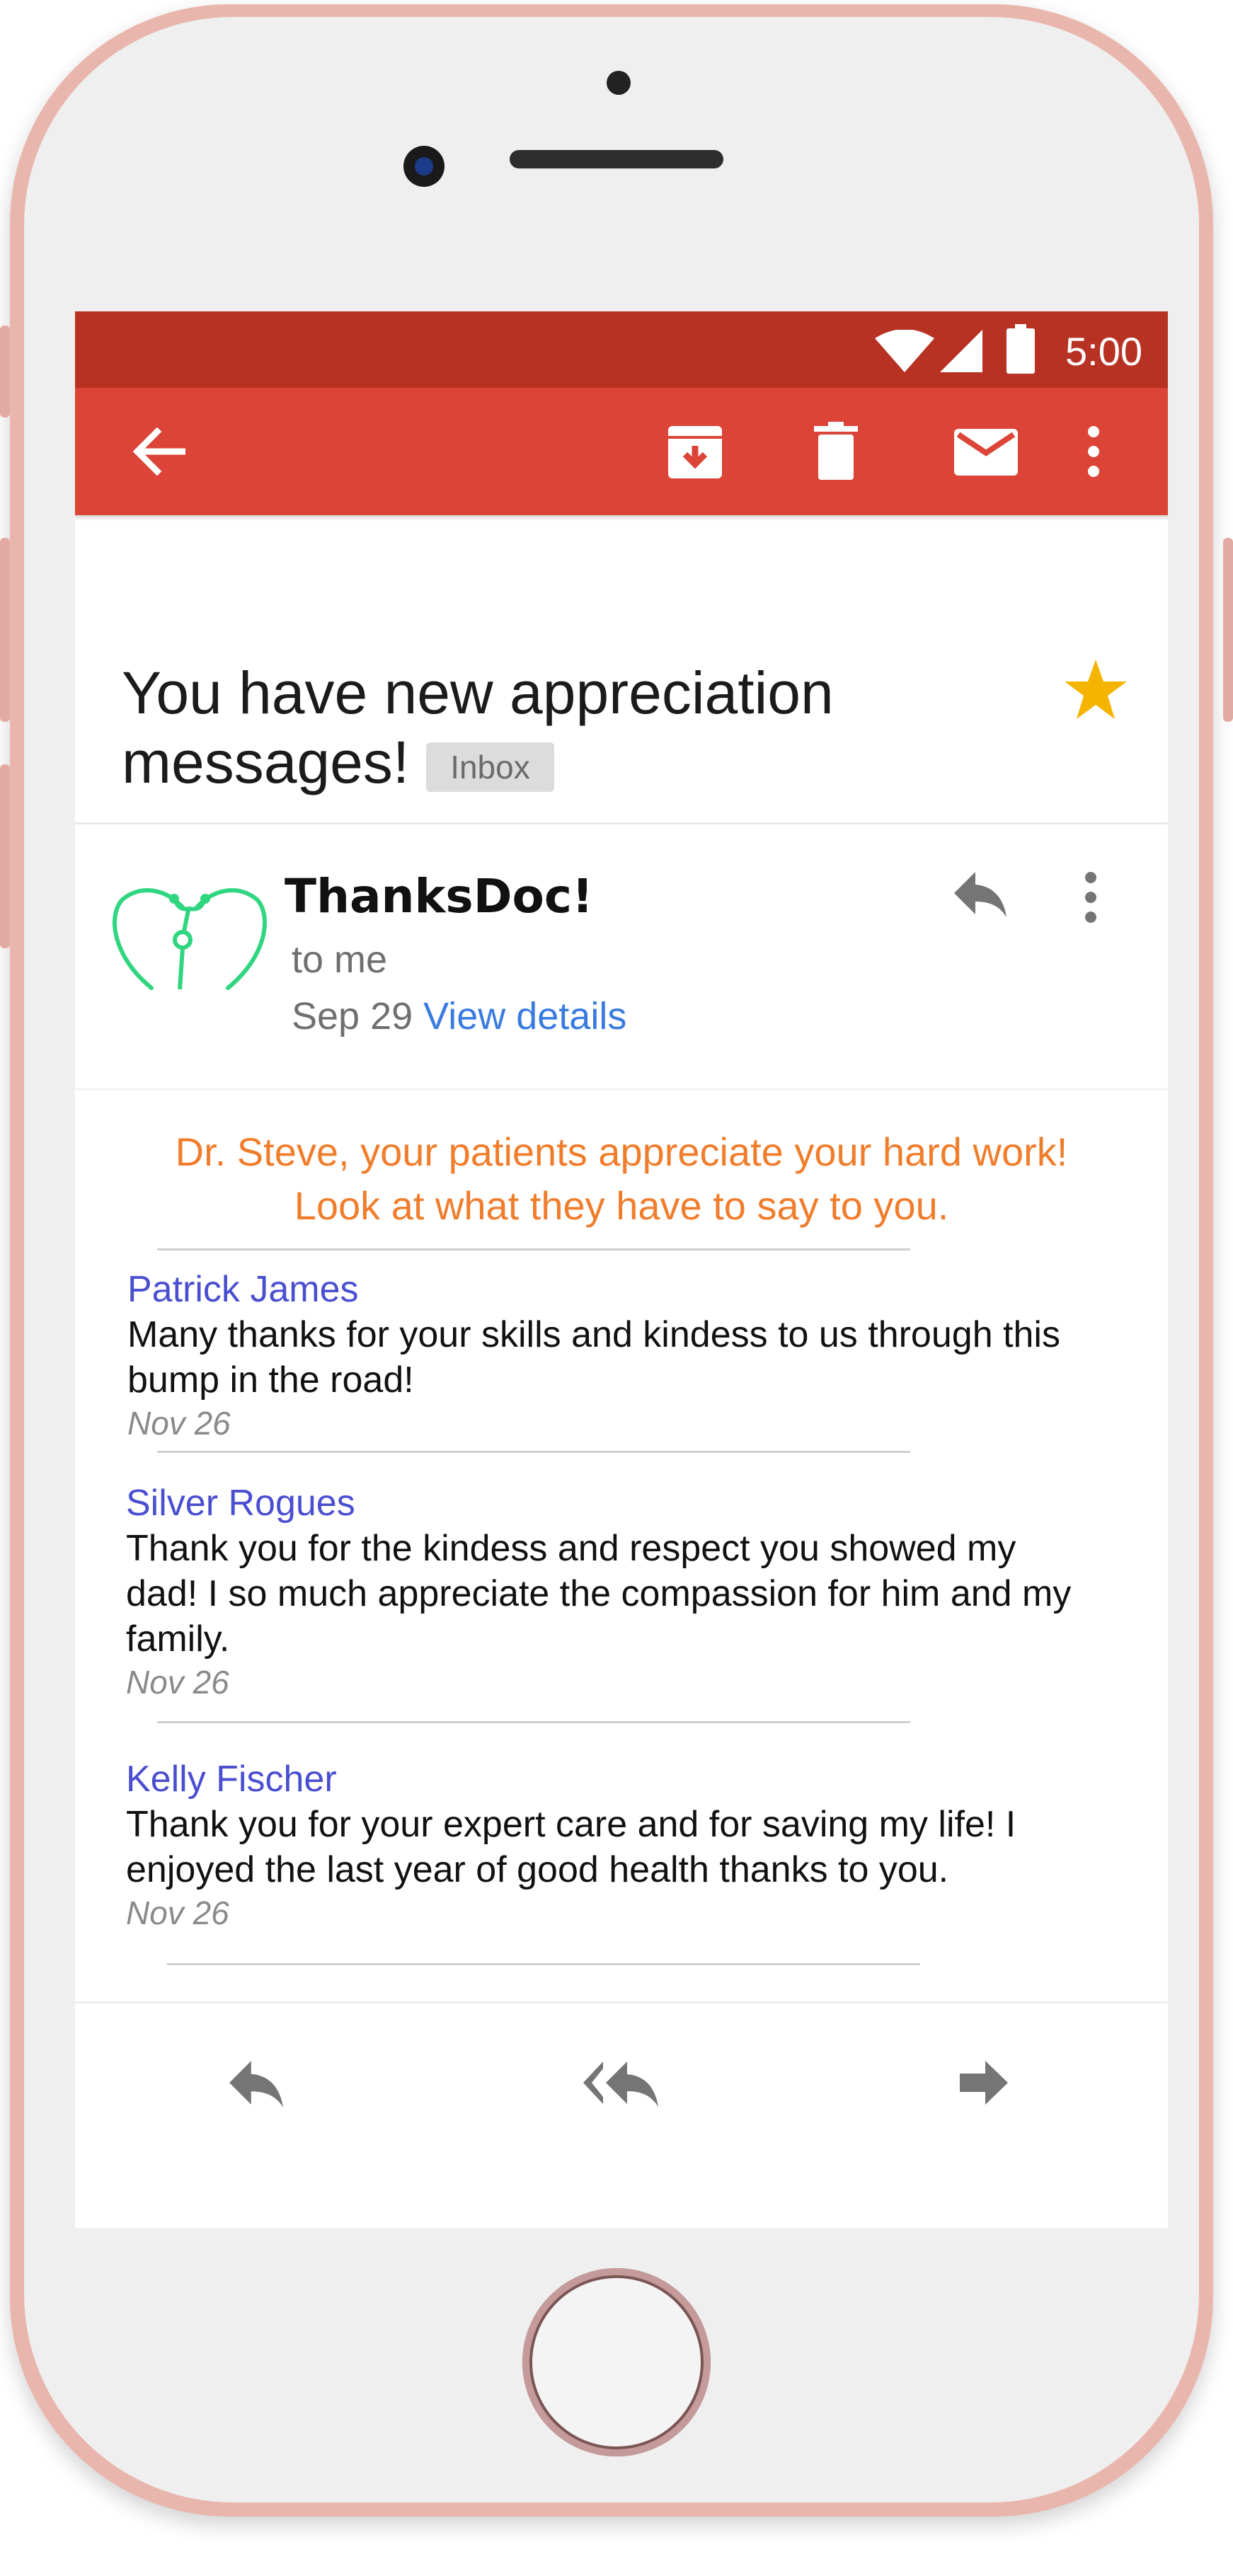 The width and height of the screenshot is (1233, 2576). What do you see at coordinates (439, 896) in the screenshot?
I see `sender-name: ThanksDoc!` at bounding box center [439, 896].